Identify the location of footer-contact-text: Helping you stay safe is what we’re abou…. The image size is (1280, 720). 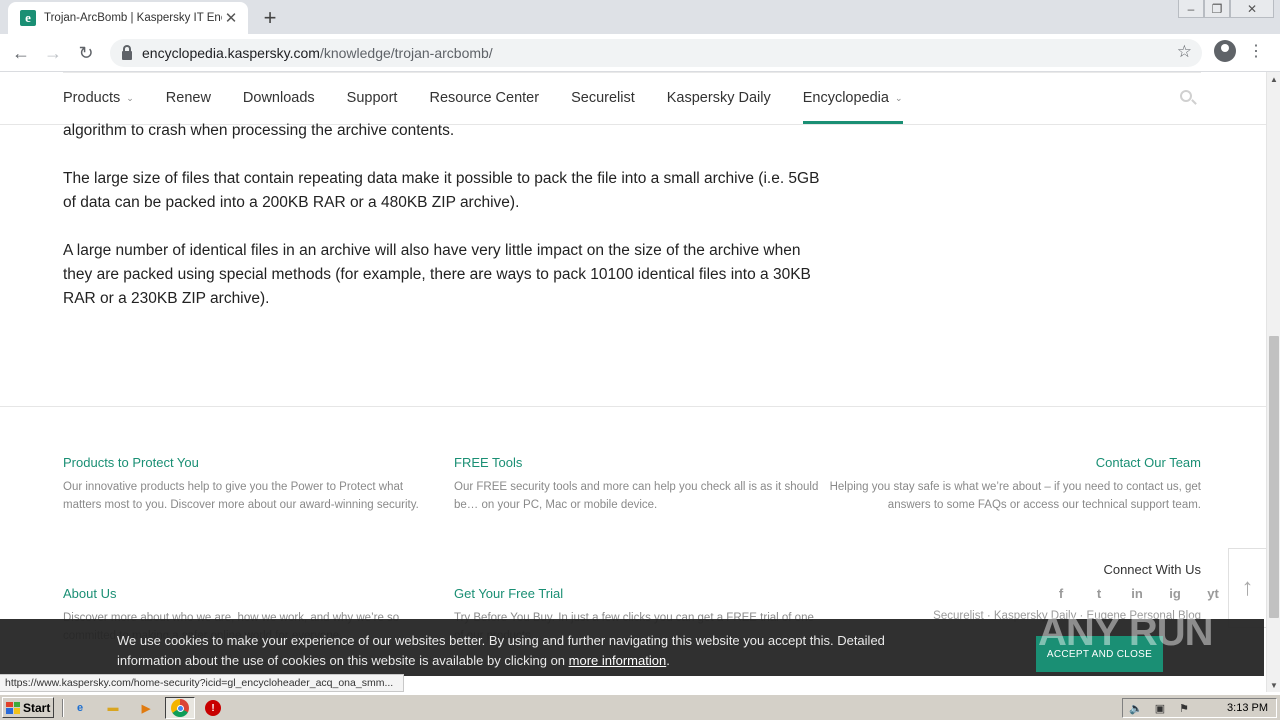
(1015, 496).